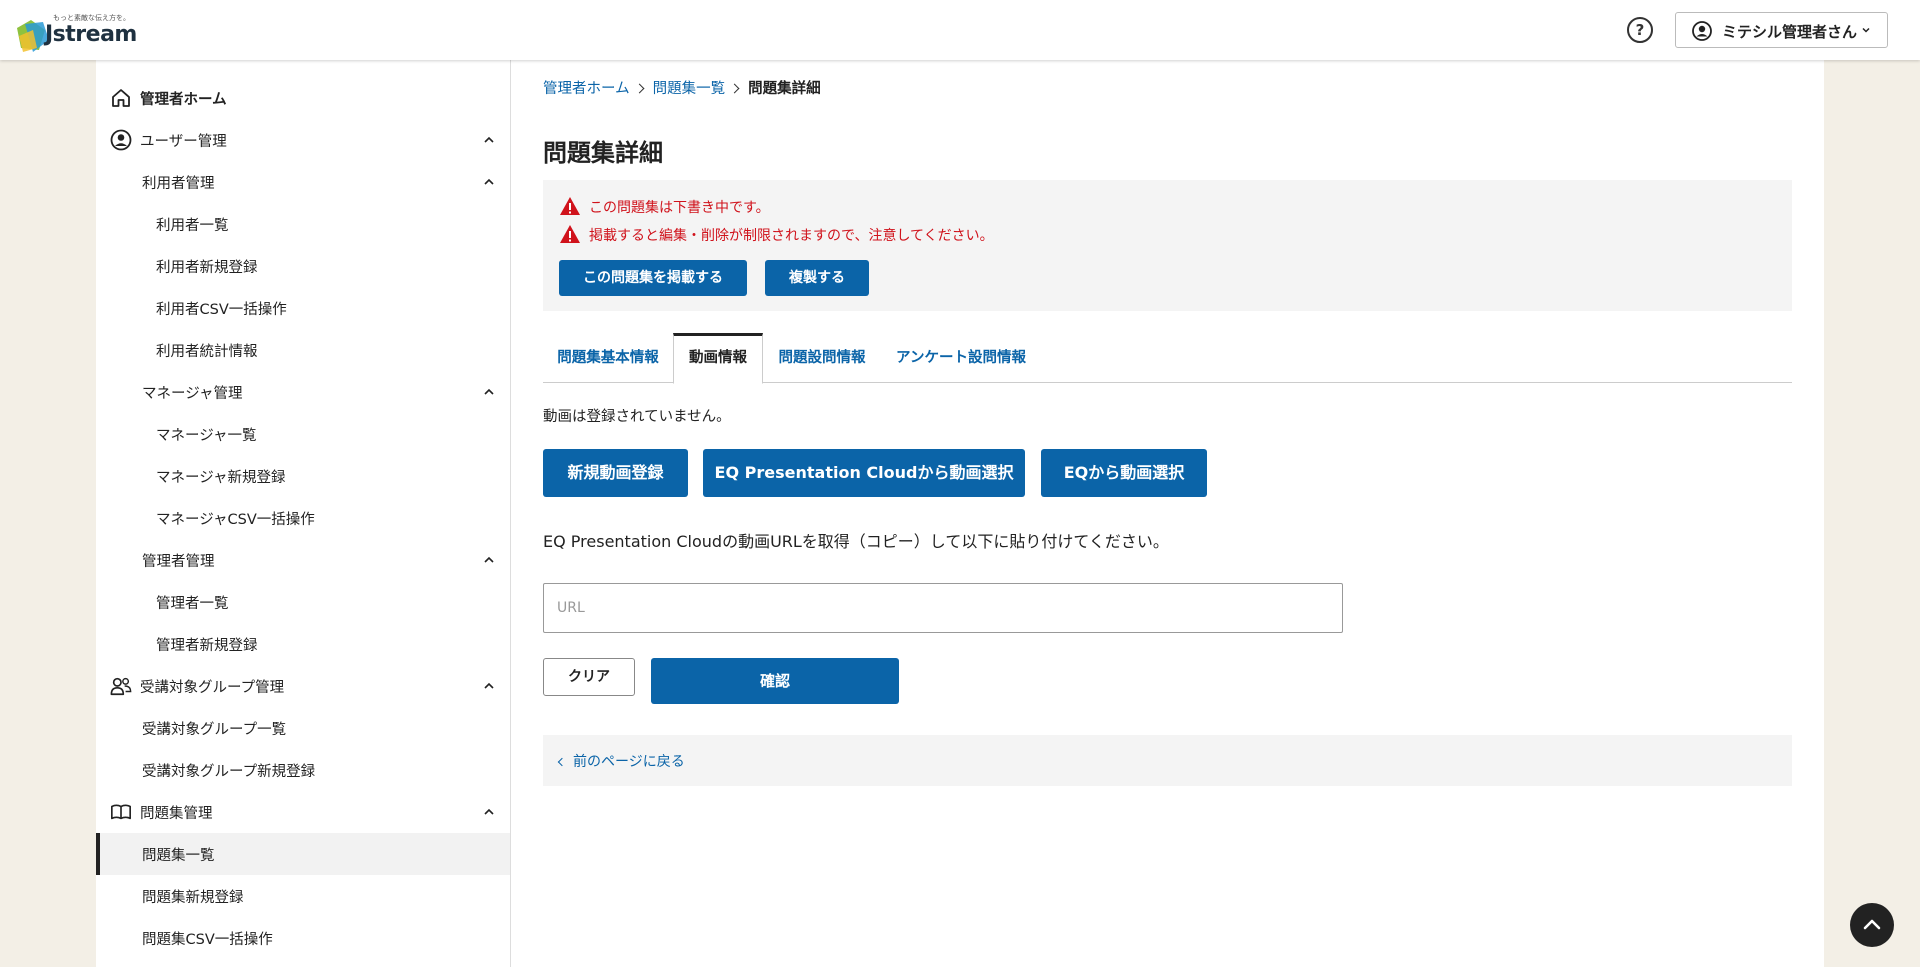 The width and height of the screenshot is (1920, 967). I want to click on sidebar-item-label: 受講対象グループ管理, so click(212, 688).